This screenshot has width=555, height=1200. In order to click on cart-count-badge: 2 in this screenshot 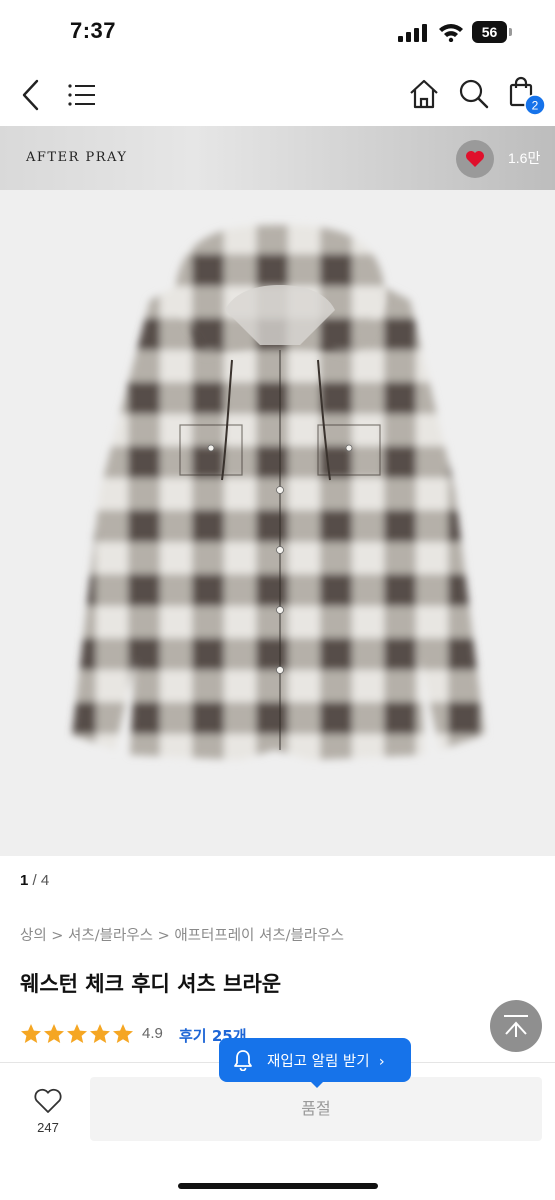, I will do `click(535, 105)`.